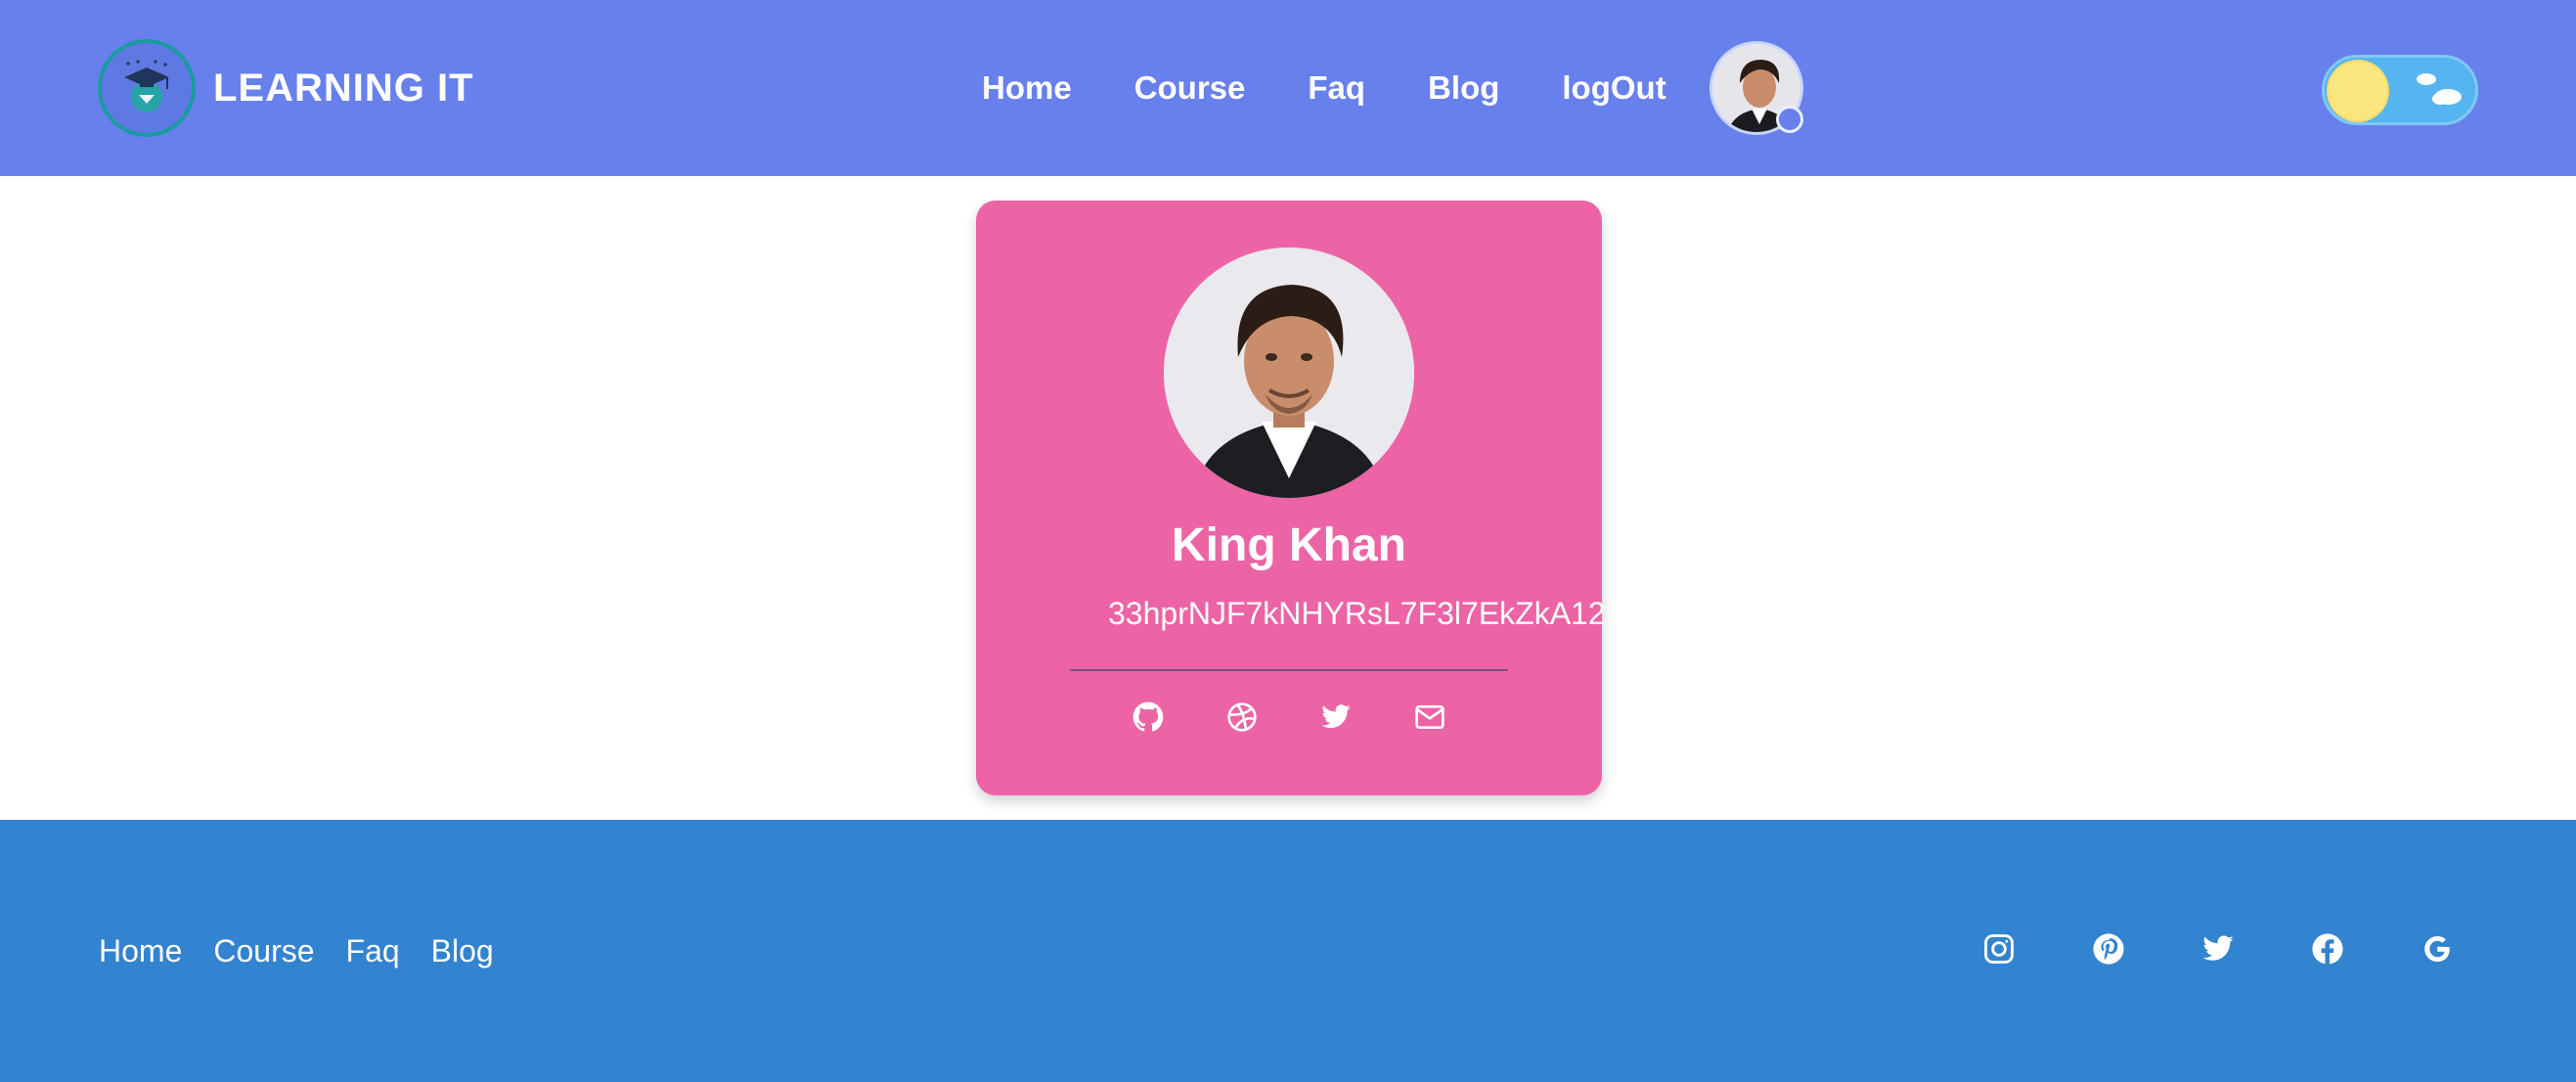 This screenshot has width=2576, height=1082. What do you see at coordinates (140, 951) in the screenshot?
I see `footer-link-home: Home` at bounding box center [140, 951].